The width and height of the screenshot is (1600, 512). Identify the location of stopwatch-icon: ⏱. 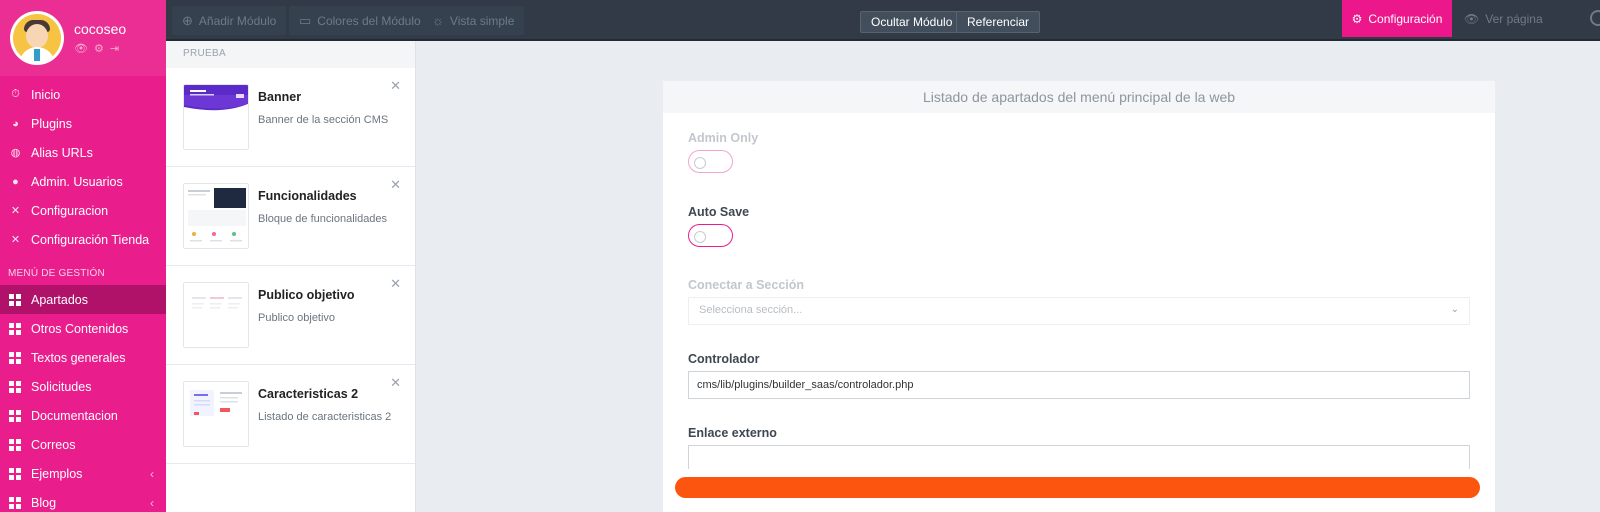
(15, 94).